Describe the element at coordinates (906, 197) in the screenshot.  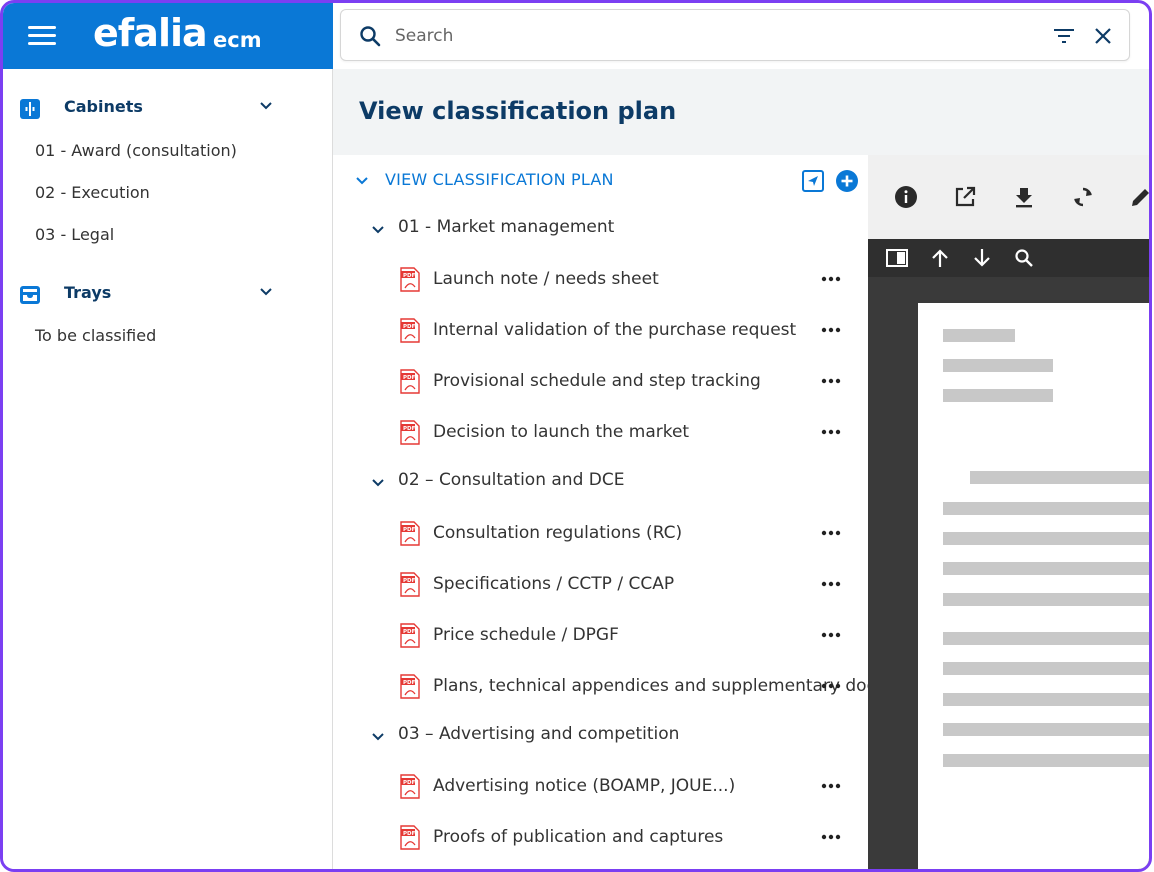
I see `info-icon` at that location.